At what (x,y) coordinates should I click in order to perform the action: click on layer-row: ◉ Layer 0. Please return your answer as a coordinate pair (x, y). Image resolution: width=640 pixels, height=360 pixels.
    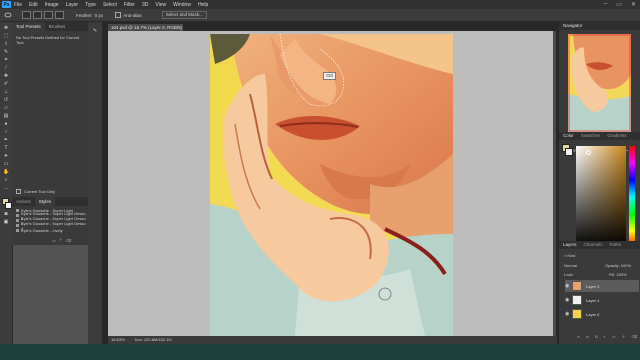
    Looking at the image, I should click on (602, 314).